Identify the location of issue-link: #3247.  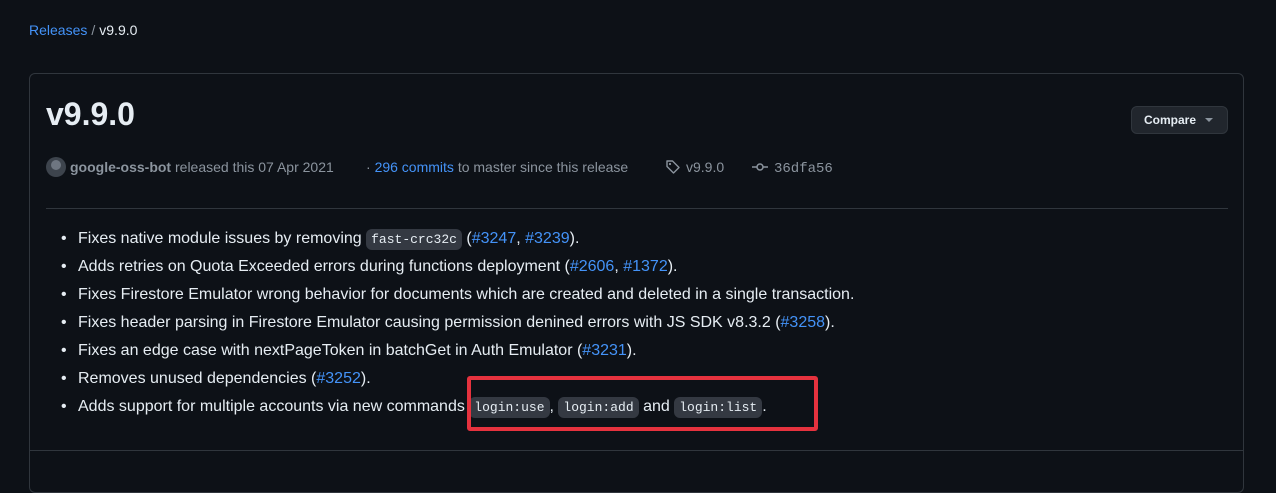
(494, 238).